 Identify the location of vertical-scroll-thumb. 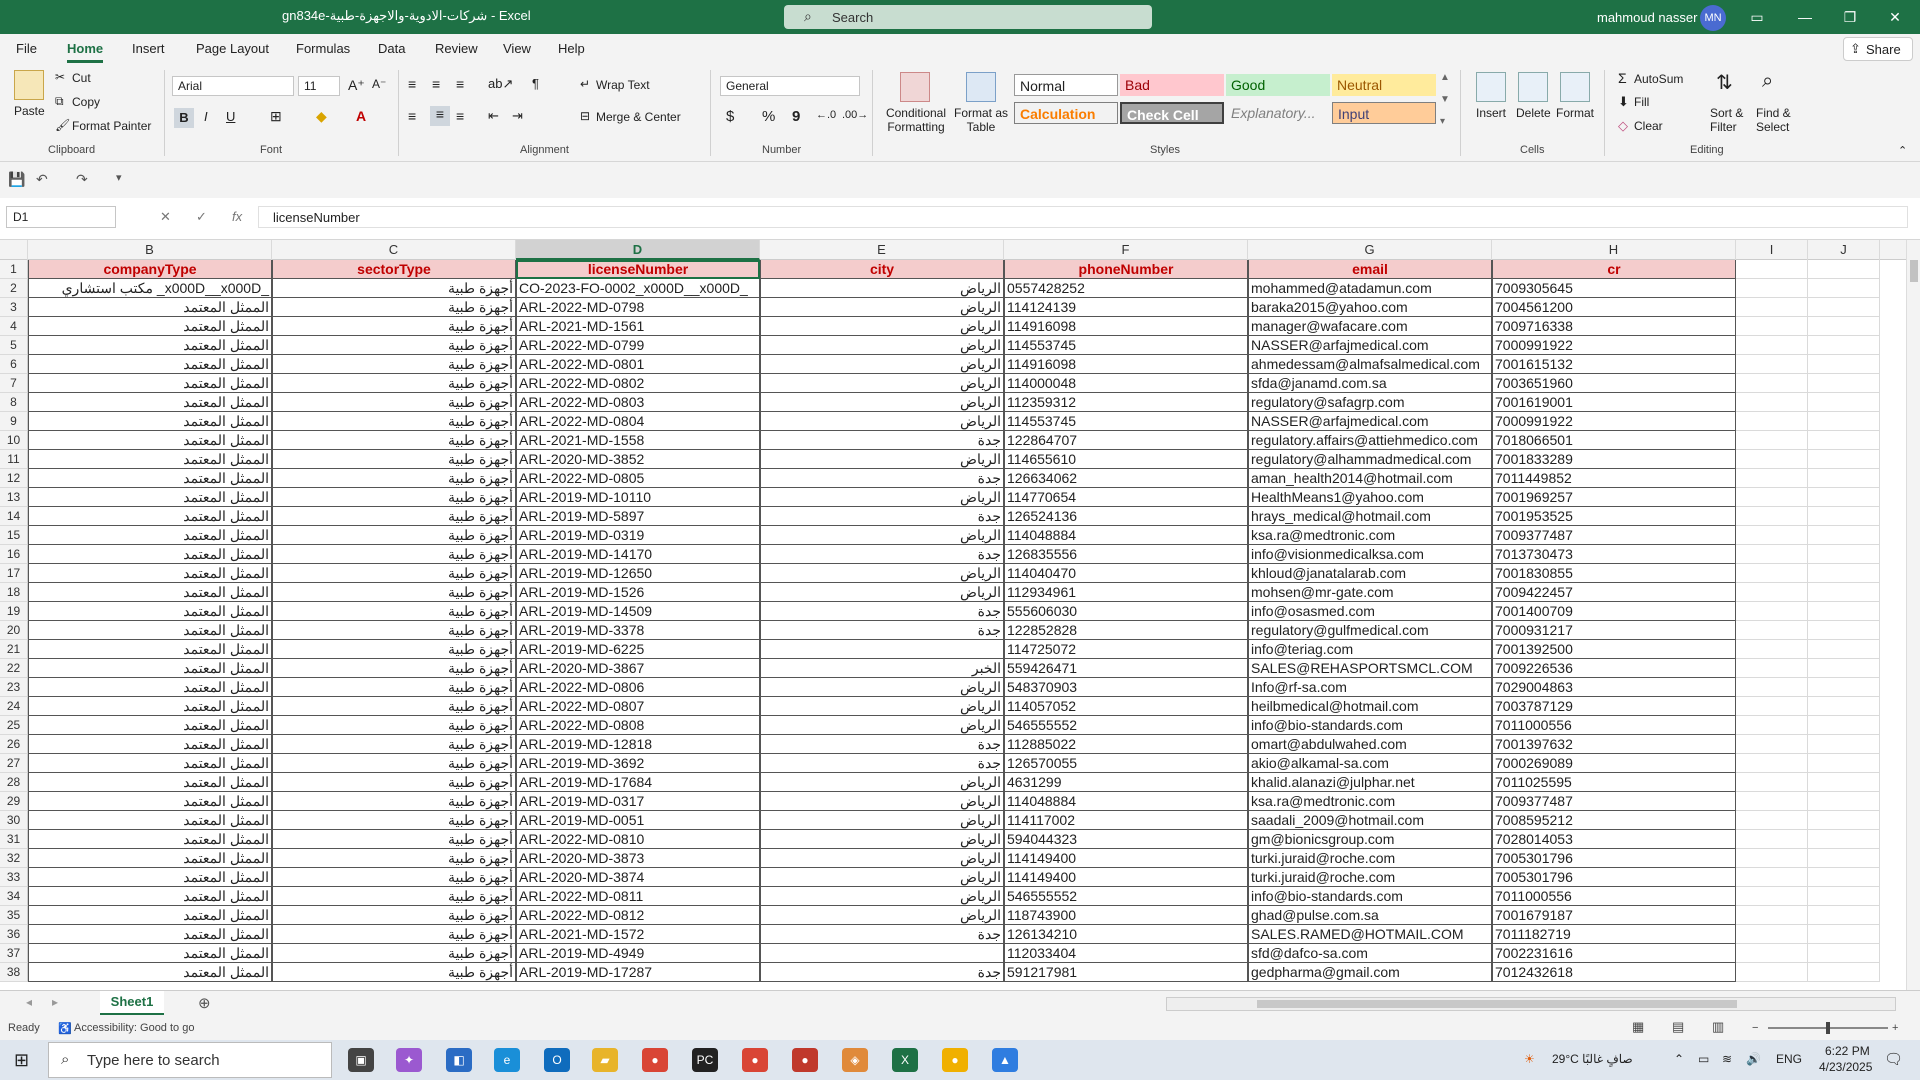
(1914, 271).